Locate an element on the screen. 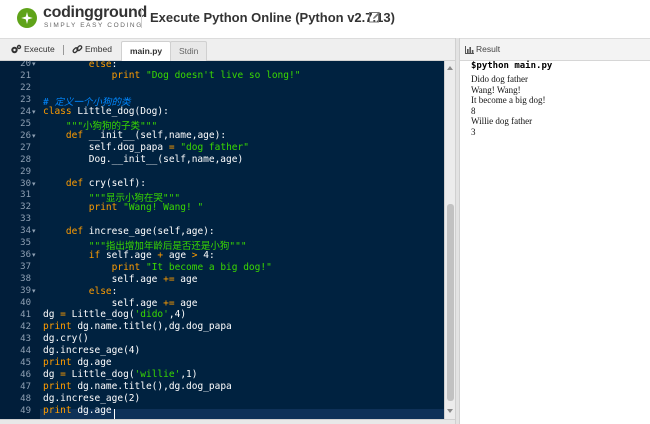 The width and height of the screenshot is (650, 424). code-line: def cry(self): is located at coordinates (94, 183).